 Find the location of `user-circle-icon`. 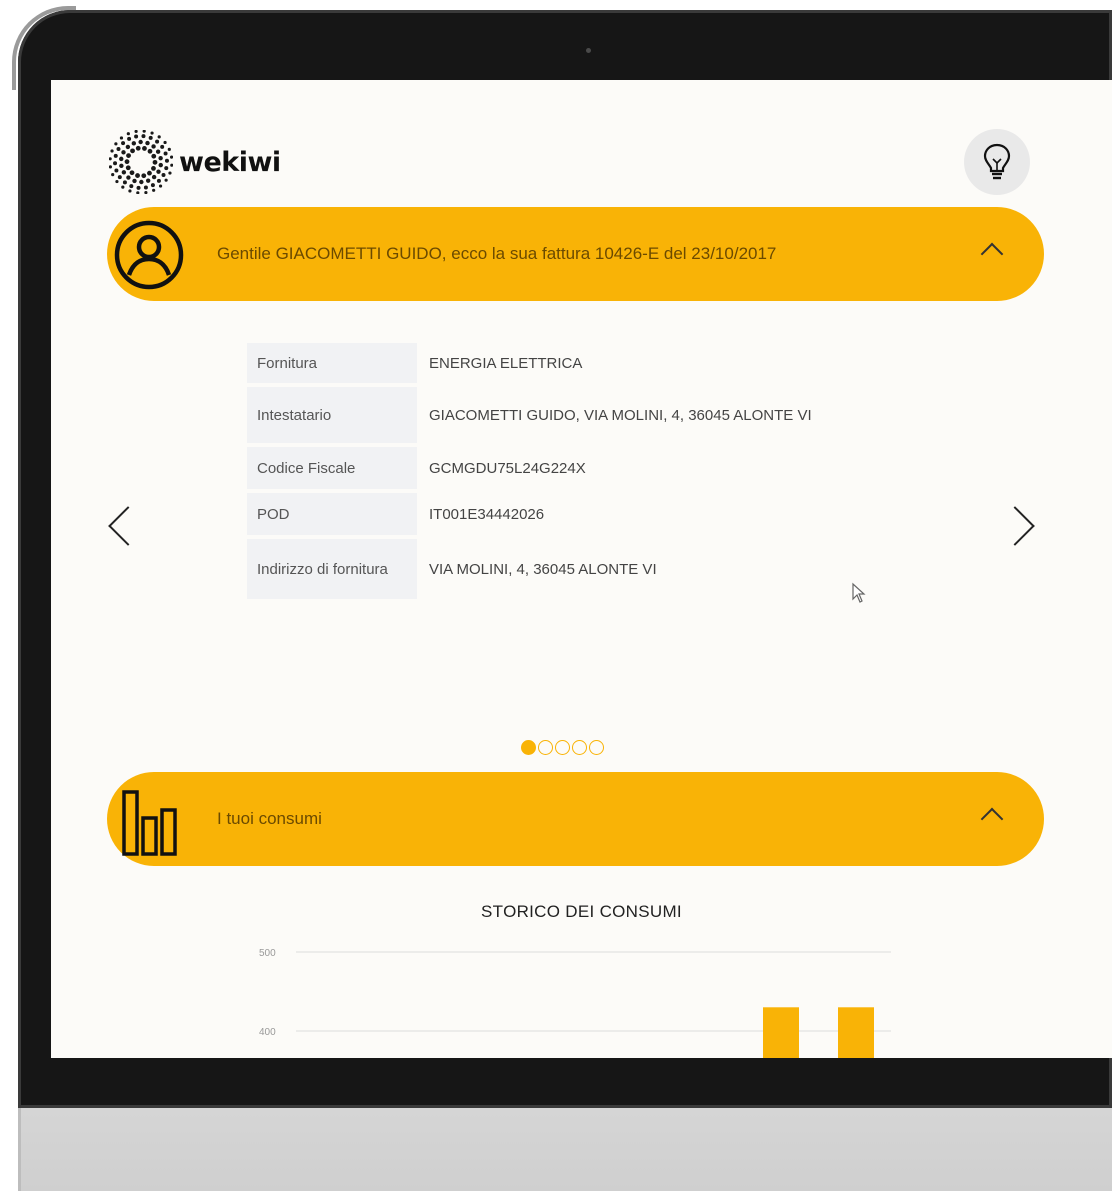

user-circle-icon is located at coordinates (149, 255).